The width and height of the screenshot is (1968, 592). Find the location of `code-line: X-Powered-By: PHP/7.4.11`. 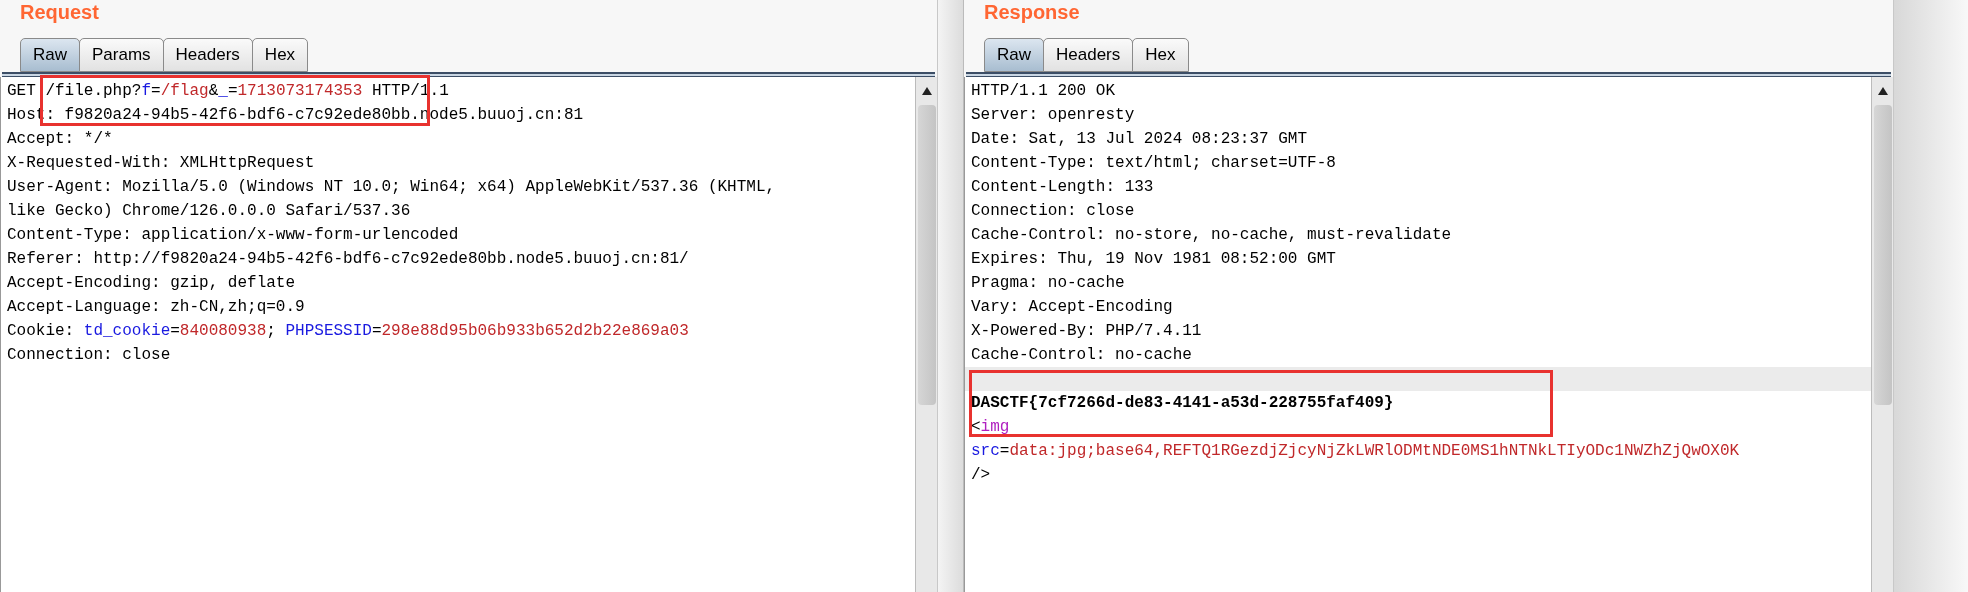

code-line: X-Powered-By: PHP/7.4.11 is located at coordinates (1086, 331).